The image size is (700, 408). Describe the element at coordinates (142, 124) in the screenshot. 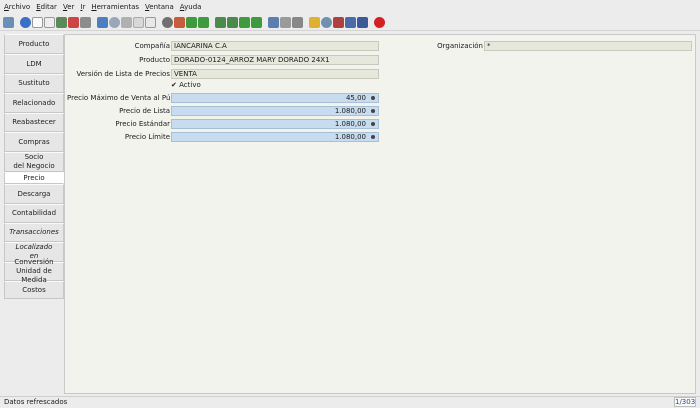

I see `standard-price-label: Precio Estándar` at that location.